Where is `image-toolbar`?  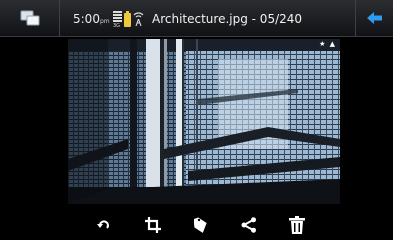
image-toolbar is located at coordinates (196, 223).